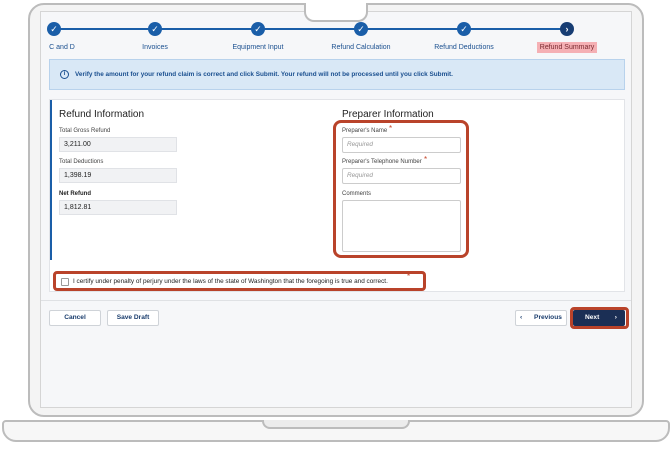 This screenshot has height=454, width=672. What do you see at coordinates (548, 317) in the screenshot?
I see `previous-label: Previous` at bounding box center [548, 317].